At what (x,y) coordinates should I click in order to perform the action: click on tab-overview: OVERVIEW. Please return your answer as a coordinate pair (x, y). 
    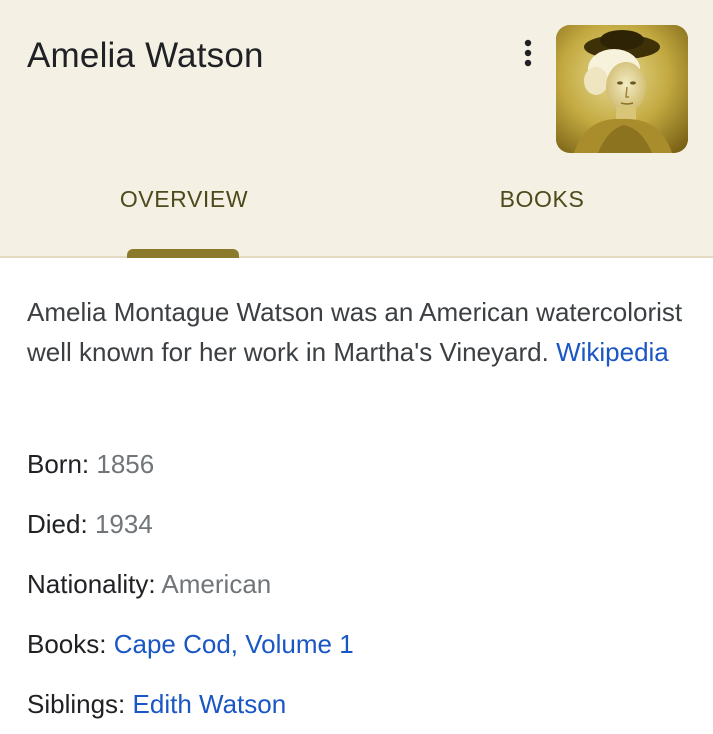
    Looking at the image, I should click on (184, 216).